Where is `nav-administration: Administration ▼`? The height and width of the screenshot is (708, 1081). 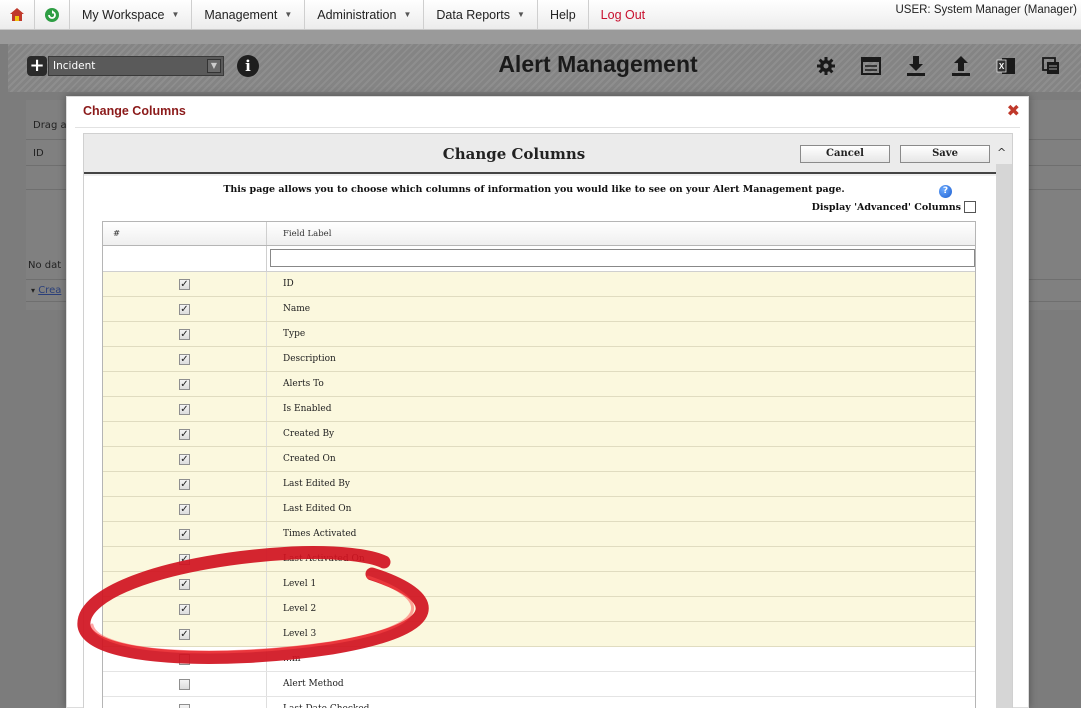
nav-administration: Administration ▼ is located at coordinates (365, 14).